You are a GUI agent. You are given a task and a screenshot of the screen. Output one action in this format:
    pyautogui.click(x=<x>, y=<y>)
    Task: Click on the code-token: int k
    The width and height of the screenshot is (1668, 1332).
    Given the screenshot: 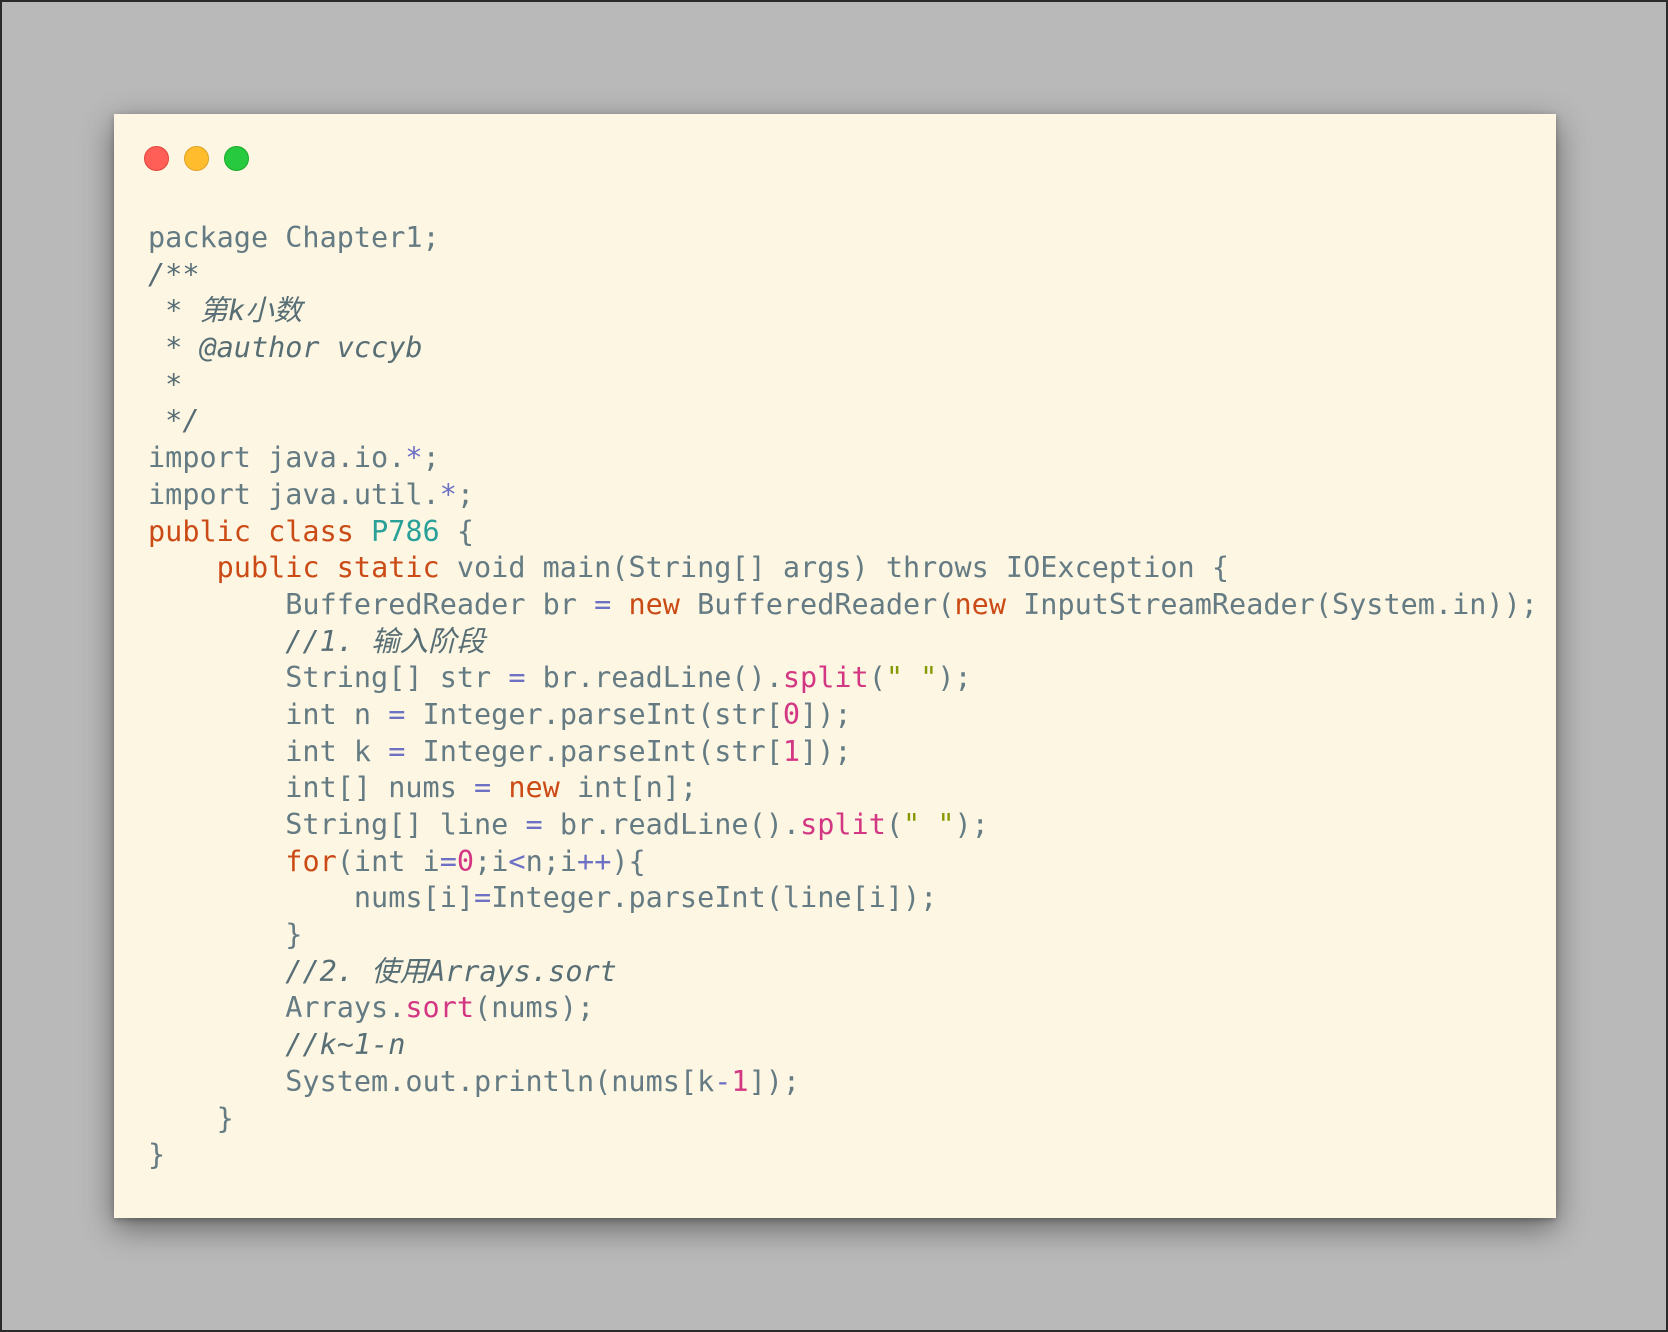 What is the action you would take?
    pyautogui.click(x=268, y=751)
    